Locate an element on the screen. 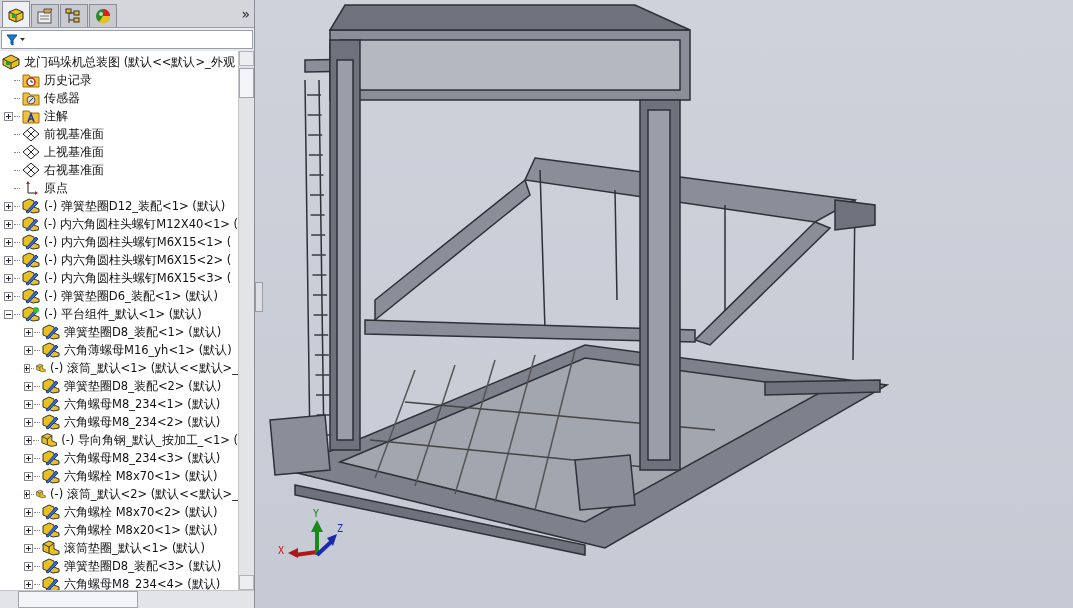 The image size is (1073, 608). tree-item-label: (-) 内六角圆柱头螺钉M6X15<2> ( is located at coordinates (138, 260).